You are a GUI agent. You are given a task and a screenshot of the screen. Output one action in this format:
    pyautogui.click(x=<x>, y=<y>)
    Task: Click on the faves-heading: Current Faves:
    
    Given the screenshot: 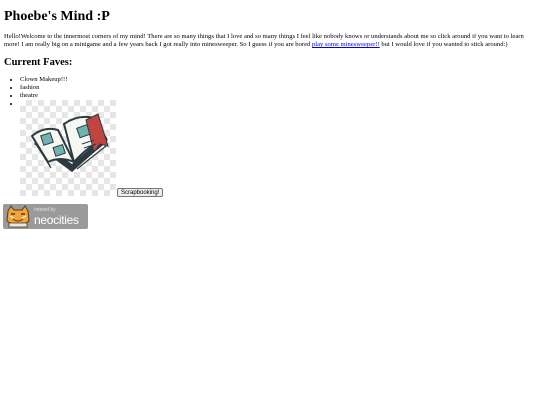 What is the action you would take?
    pyautogui.click(x=38, y=62)
    